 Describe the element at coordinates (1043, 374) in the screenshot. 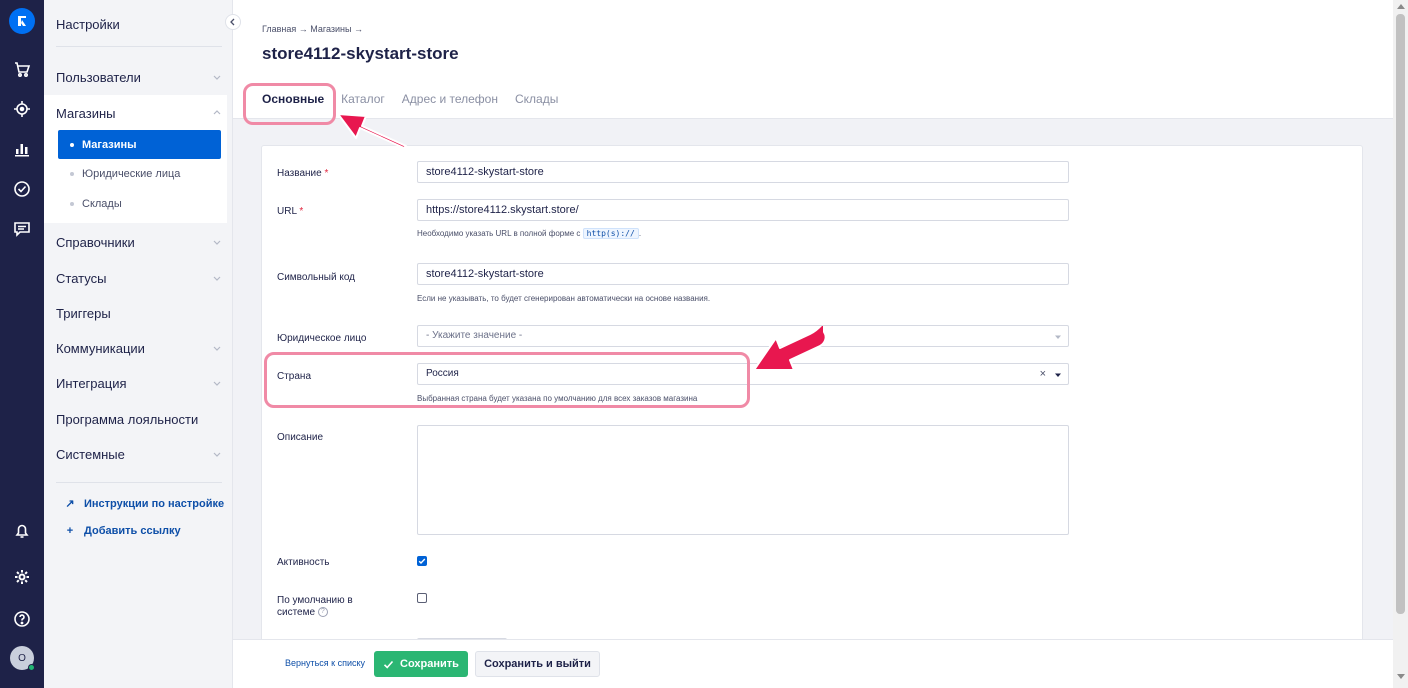

I see `clear-icon: ×` at that location.